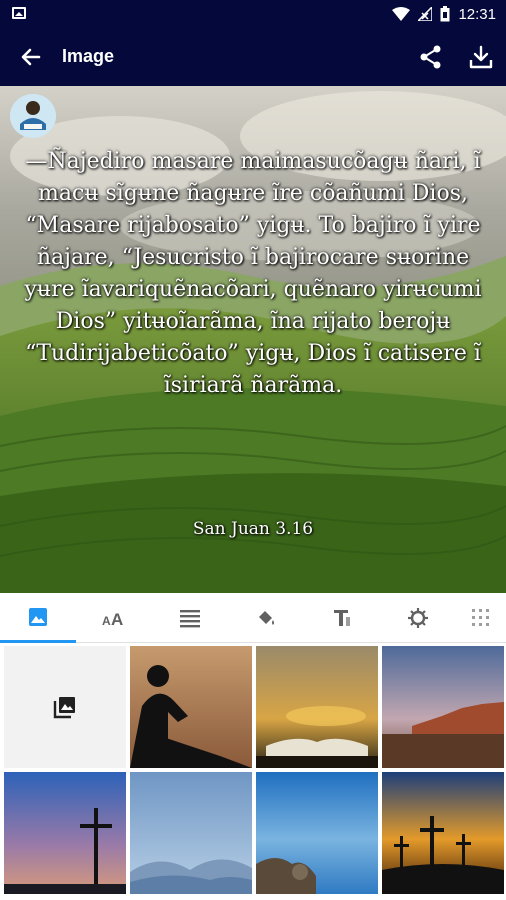 This screenshot has height=900, width=506. What do you see at coordinates (477, 14) in the screenshot?
I see `clock: 12:31` at bounding box center [477, 14].